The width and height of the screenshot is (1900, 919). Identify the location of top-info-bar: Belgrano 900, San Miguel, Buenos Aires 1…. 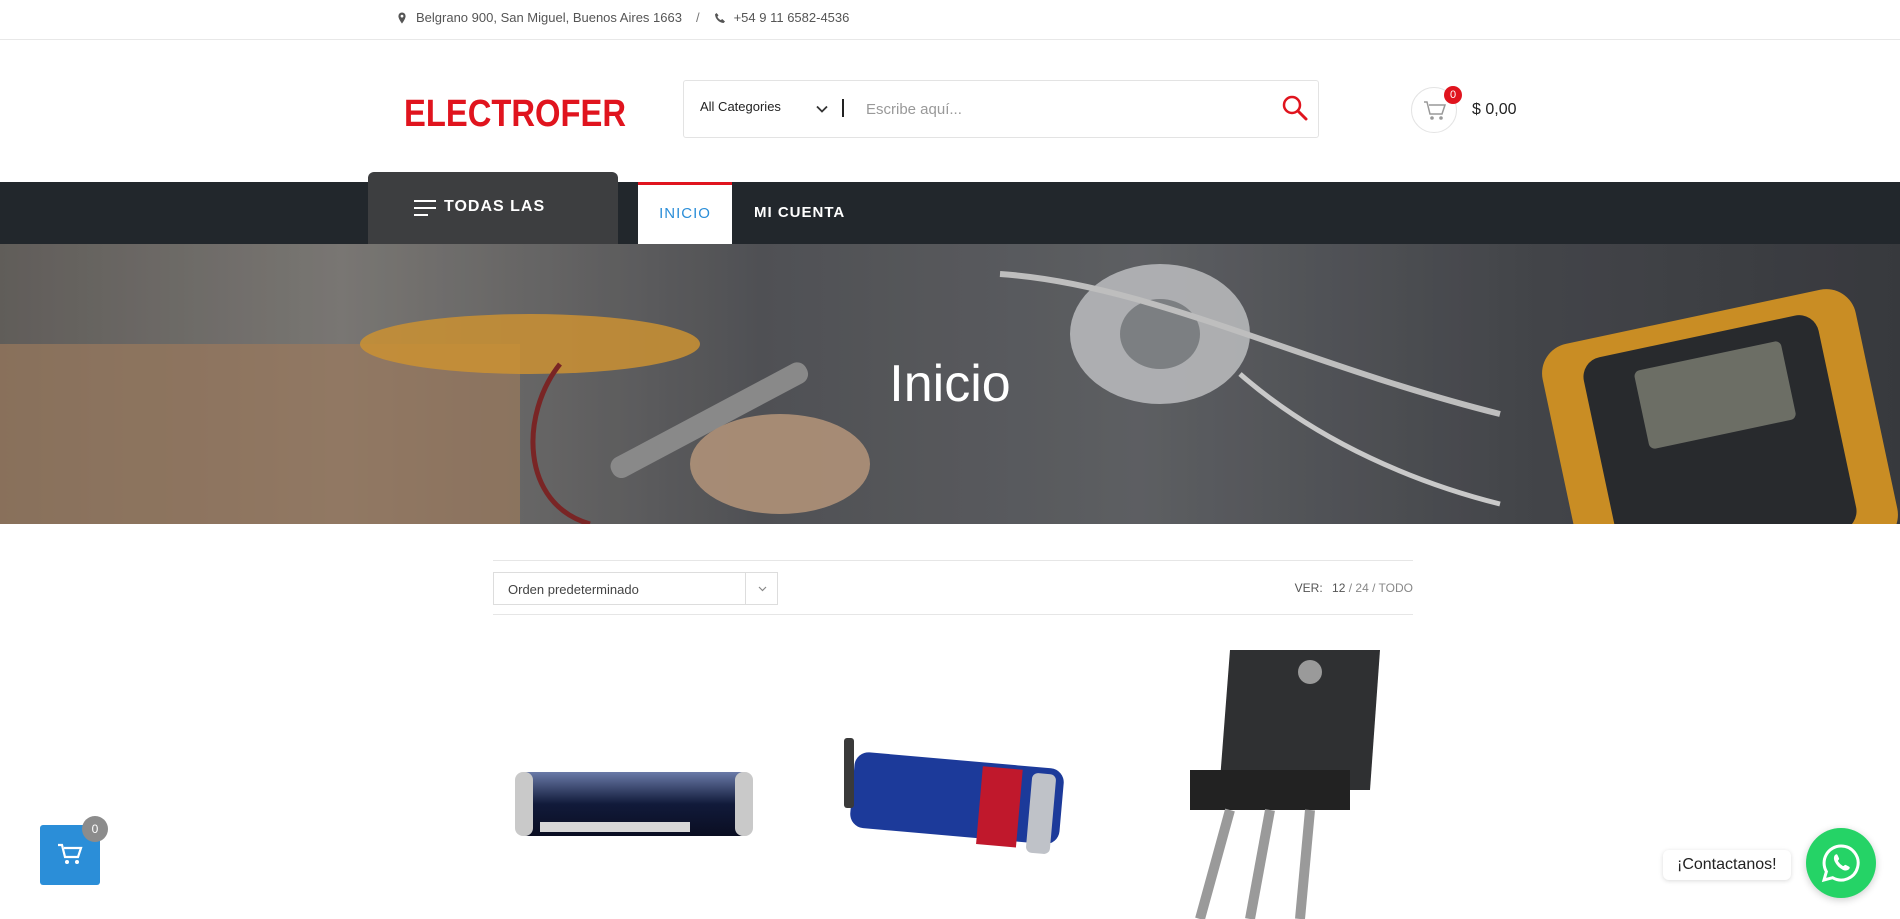
(950, 20).